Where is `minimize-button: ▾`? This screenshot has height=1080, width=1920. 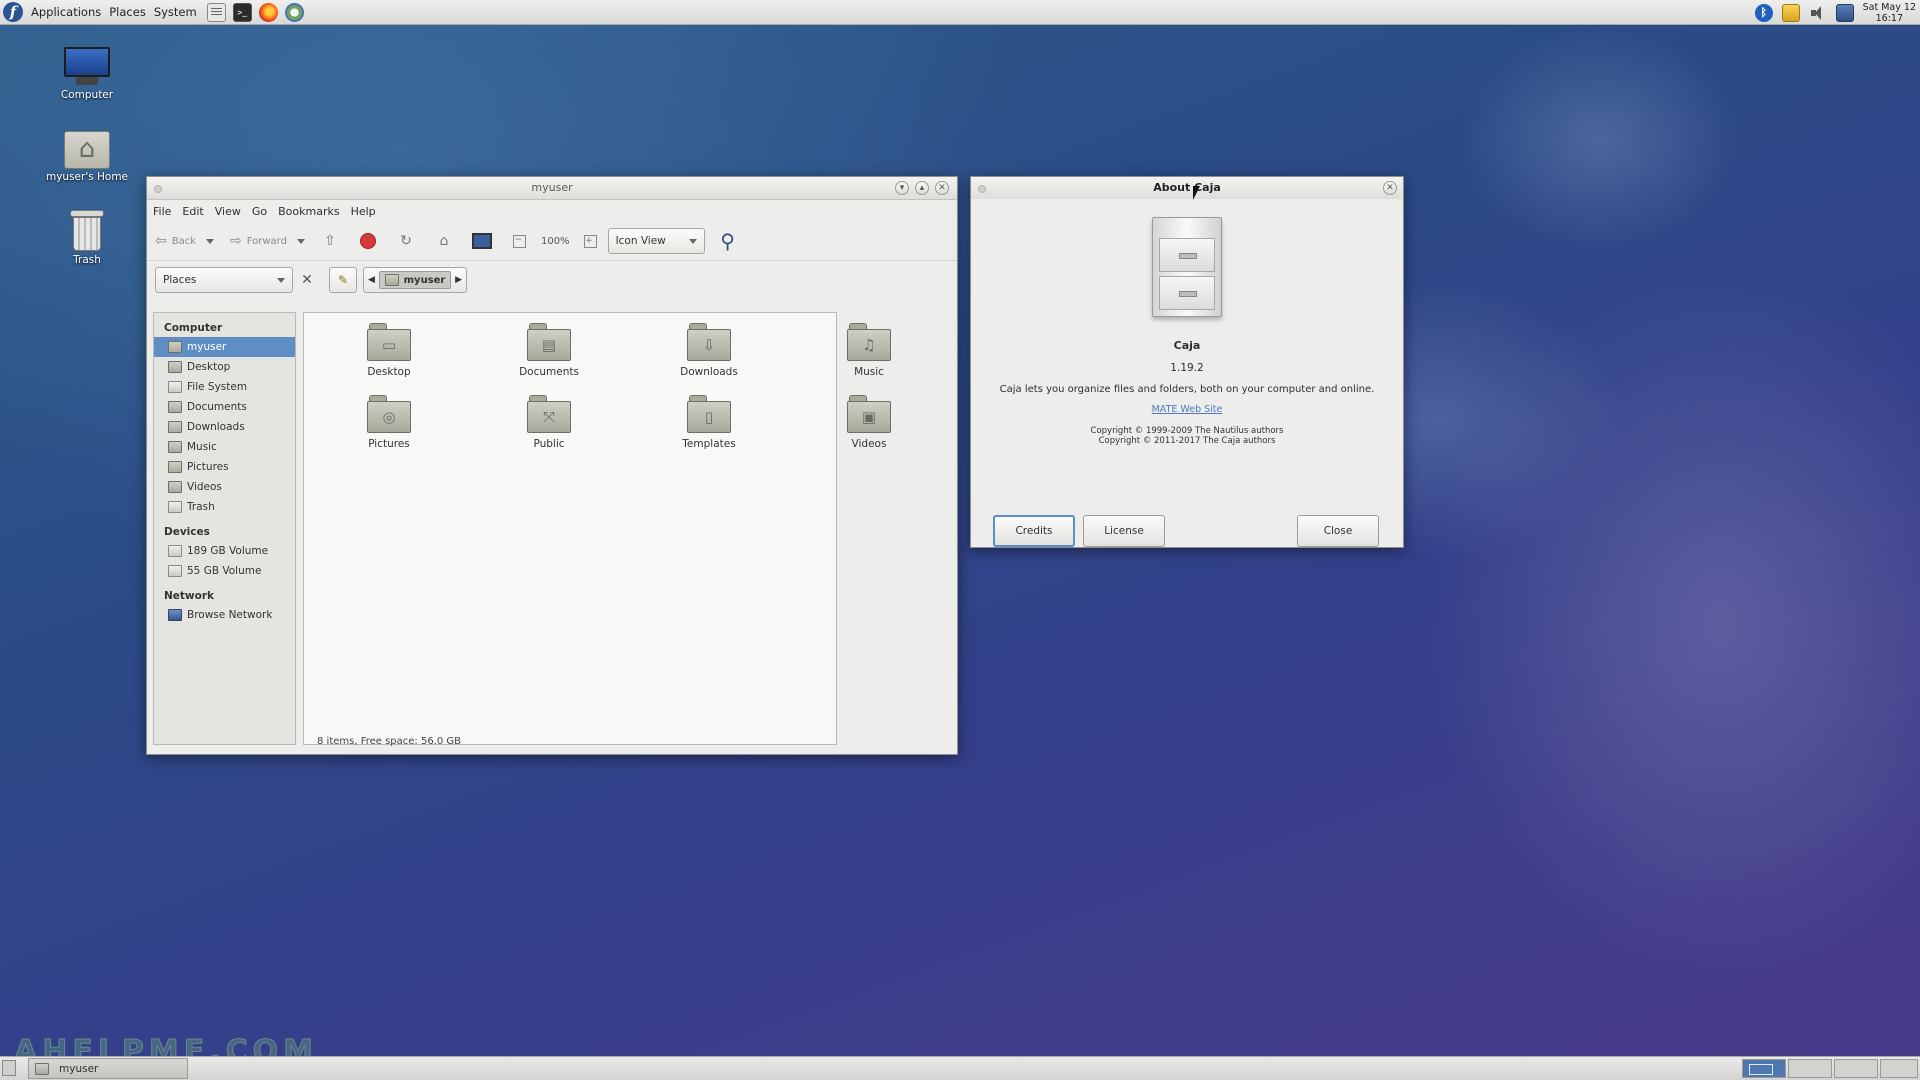
minimize-button: ▾ is located at coordinates (902, 188).